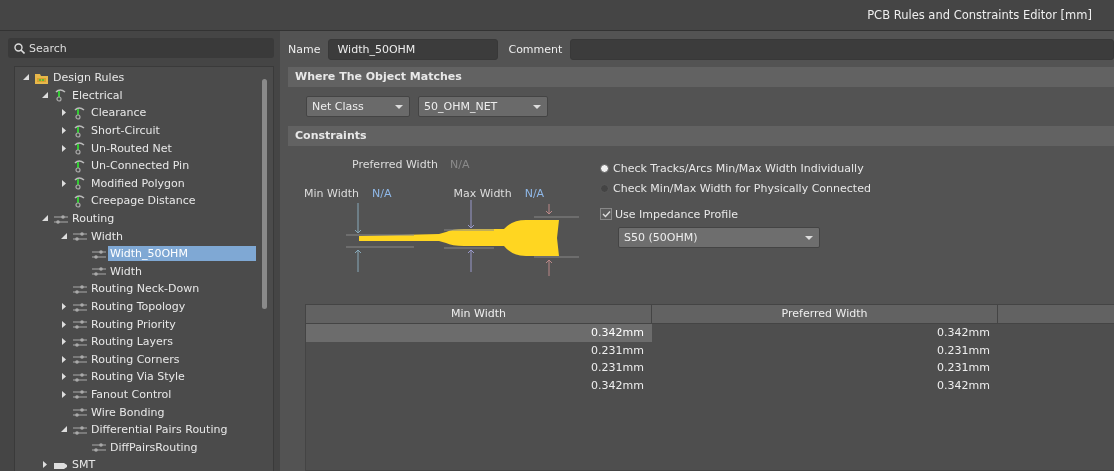 This screenshot has height=471, width=1114. I want to click on tree-item: Routing, so click(93, 219).